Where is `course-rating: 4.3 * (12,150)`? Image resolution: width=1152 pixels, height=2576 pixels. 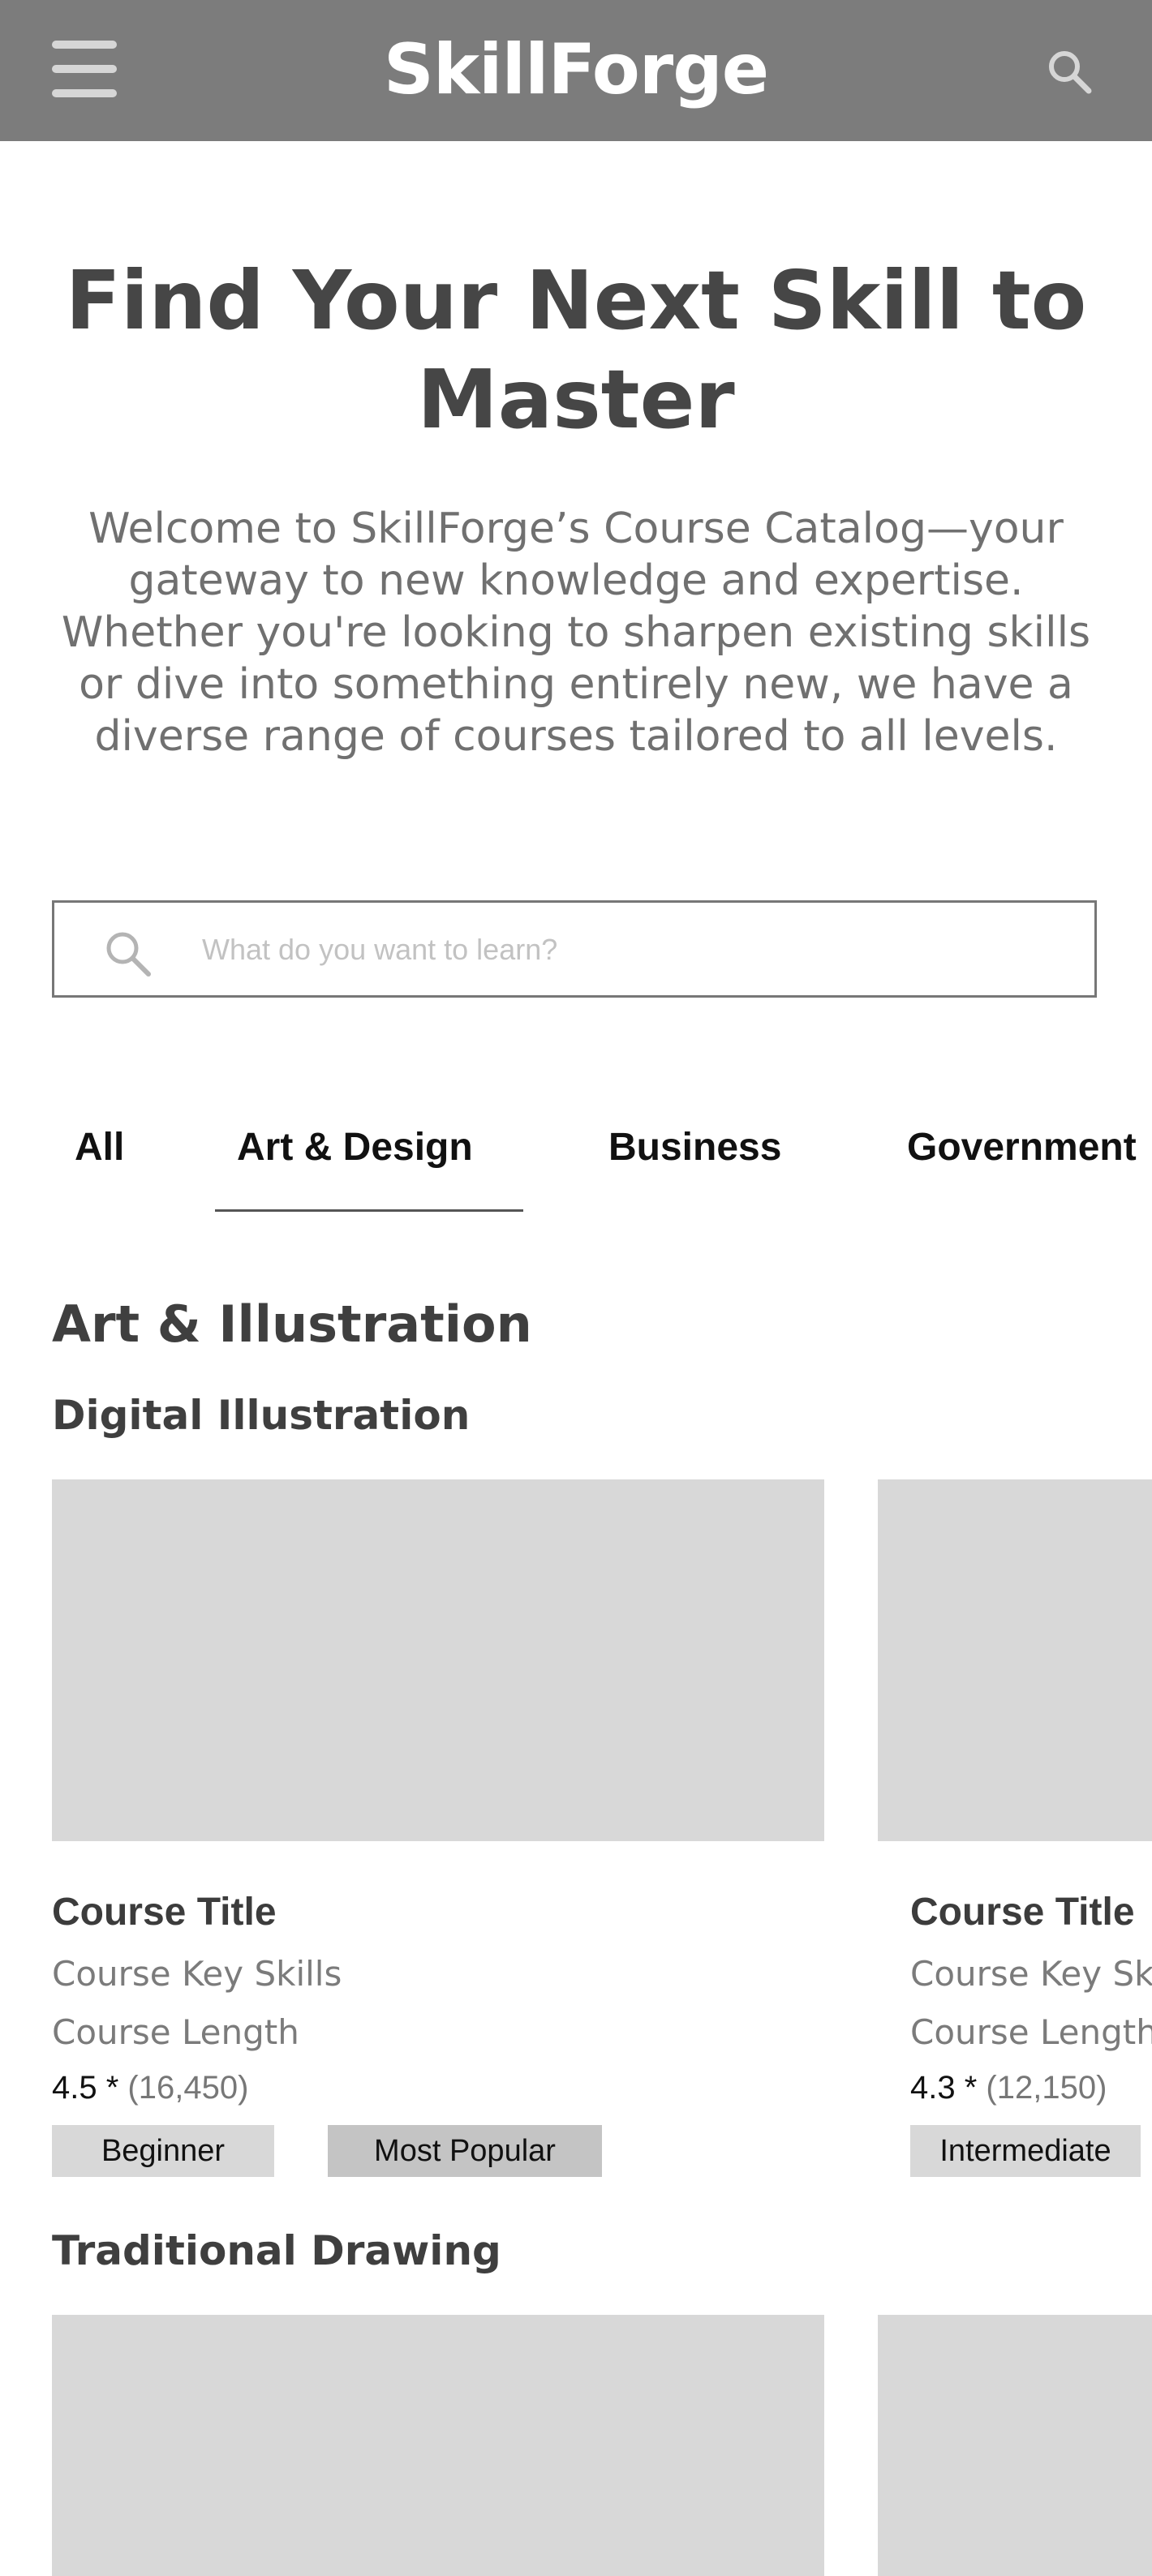 course-rating: 4.3 * (12,150) is located at coordinates (1008, 2087).